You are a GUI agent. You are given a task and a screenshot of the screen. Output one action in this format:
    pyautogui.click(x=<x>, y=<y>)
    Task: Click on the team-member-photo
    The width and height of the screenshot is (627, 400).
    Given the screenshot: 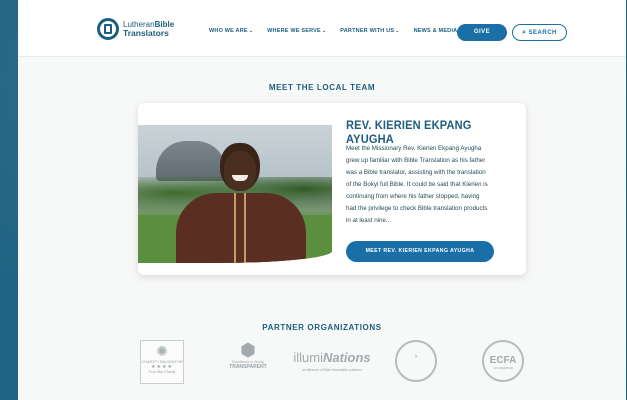 What is the action you would take?
    pyautogui.click(x=235, y=194)
    